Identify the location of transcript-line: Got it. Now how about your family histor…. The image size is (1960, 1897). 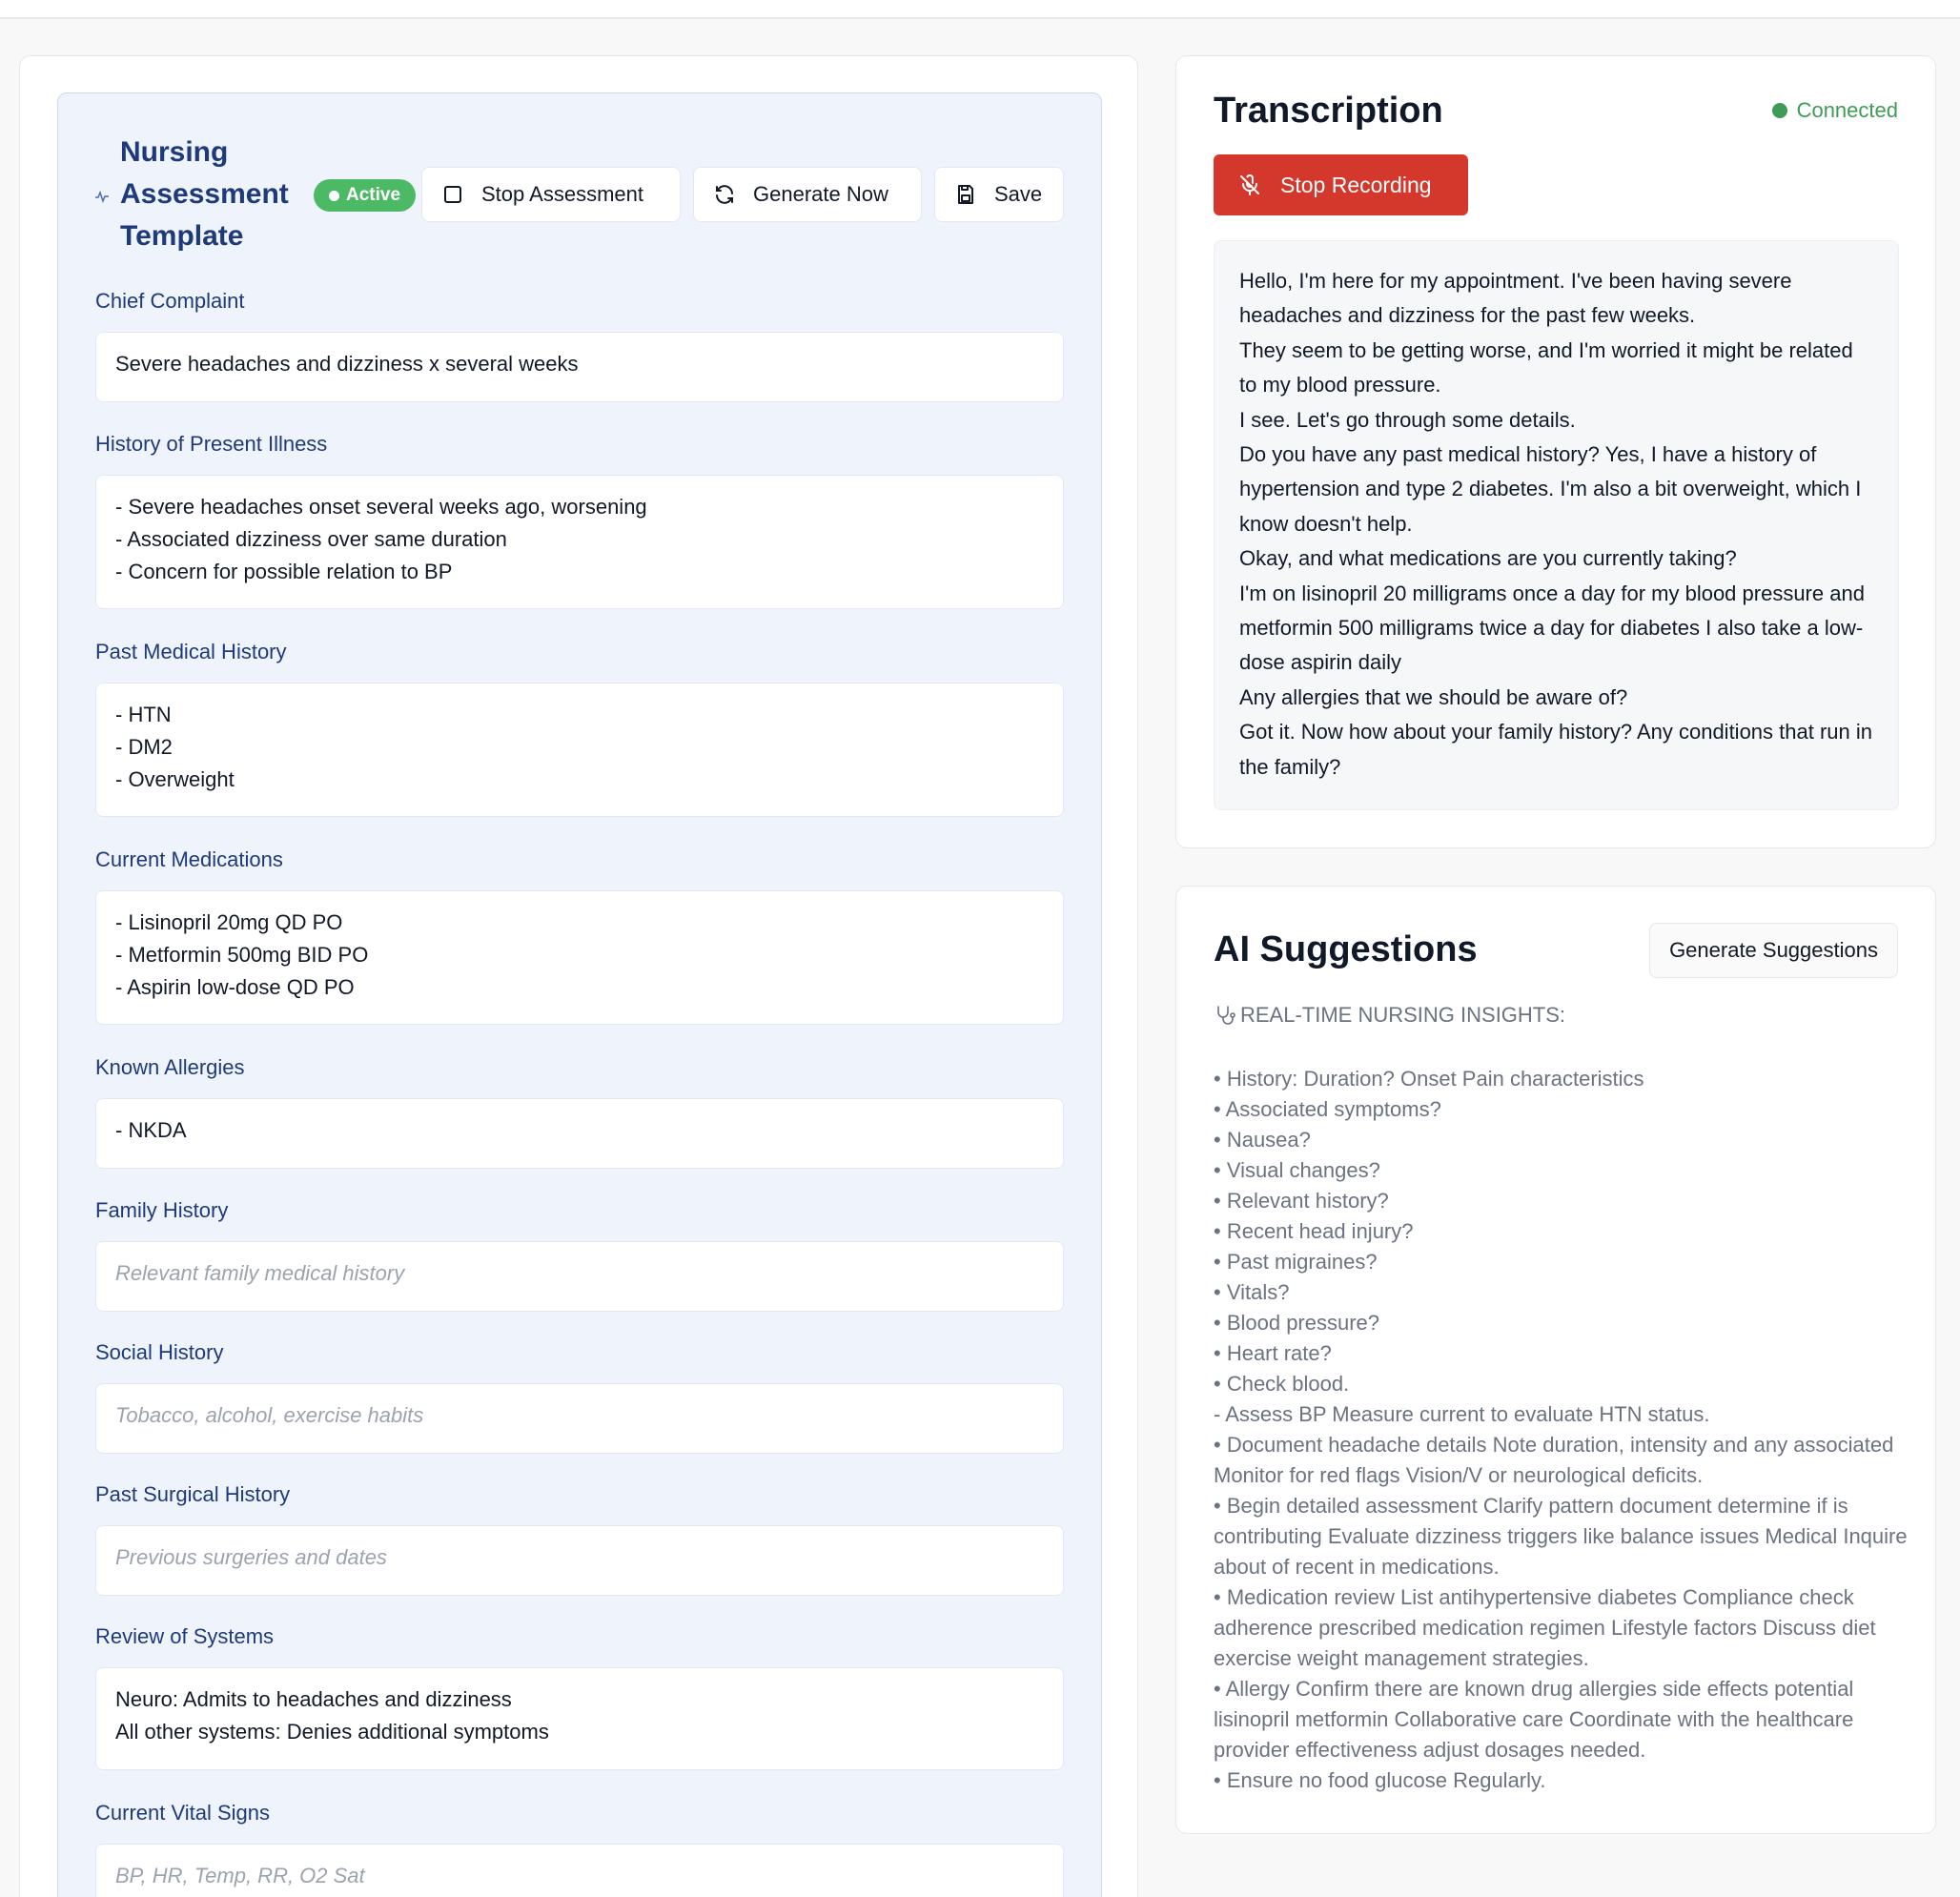
(1555, 749).